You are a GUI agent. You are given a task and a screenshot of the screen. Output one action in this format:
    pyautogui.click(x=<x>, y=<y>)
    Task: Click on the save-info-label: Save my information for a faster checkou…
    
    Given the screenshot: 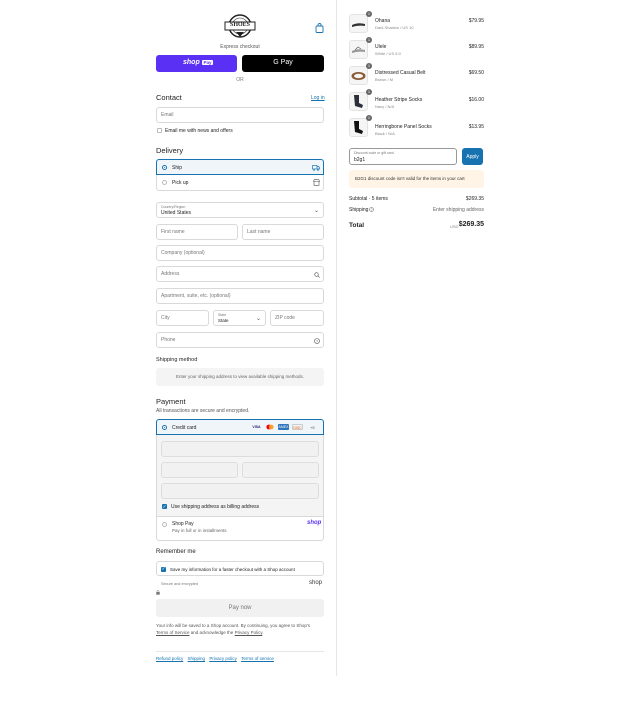 What is the action you would take?
    pyautogui.click(x=232, y=569)
    